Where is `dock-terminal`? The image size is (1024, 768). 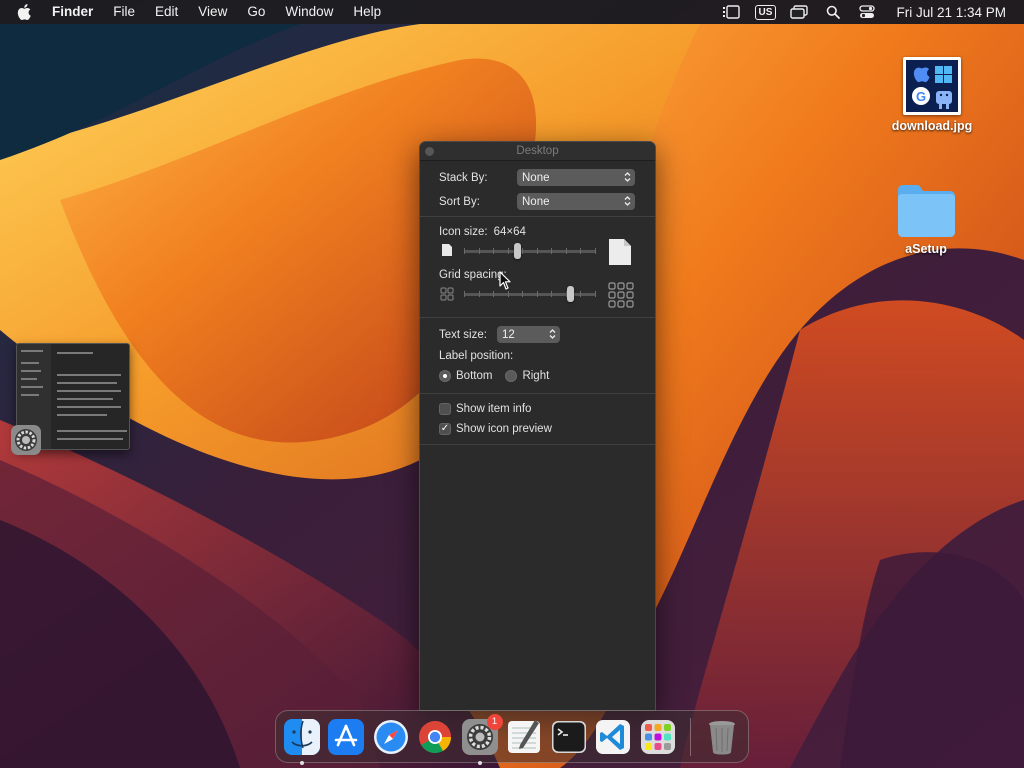 dock-terminal is located at coordinates (569, 737).